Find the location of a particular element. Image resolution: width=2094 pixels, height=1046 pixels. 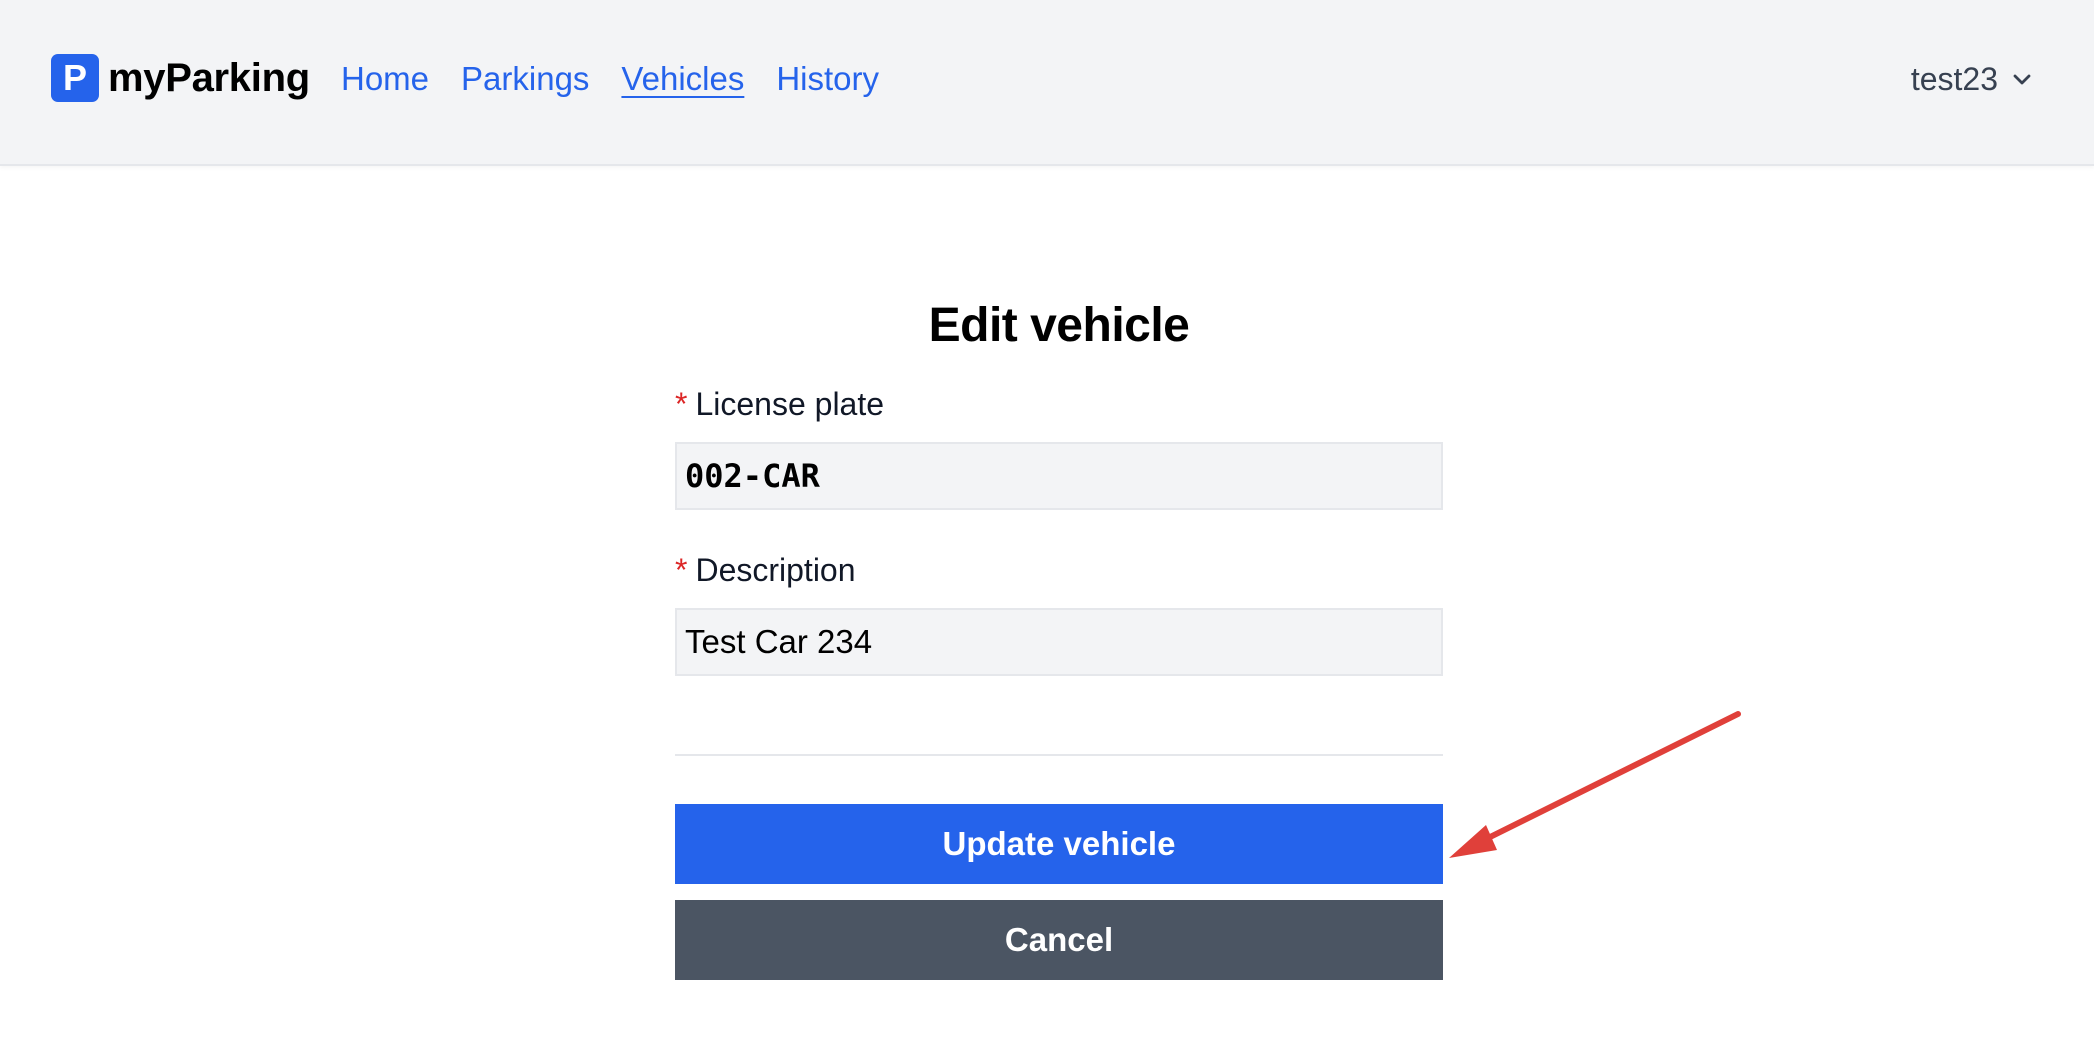

description-label-text: Description is located at coordinates (775, 570).